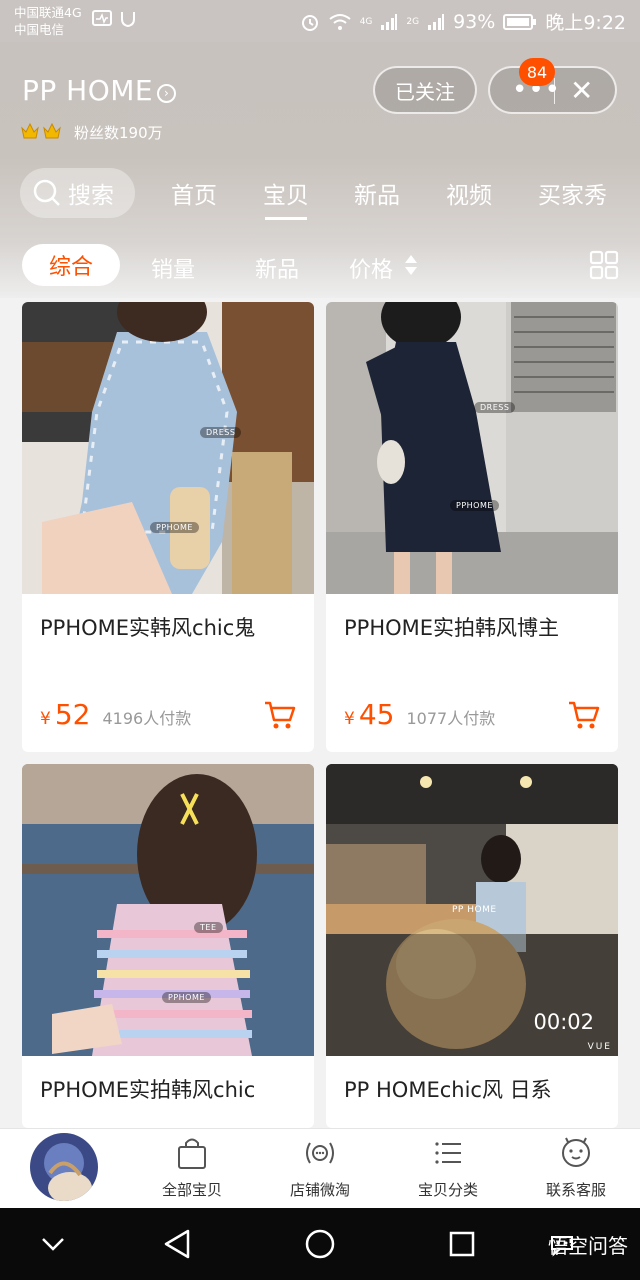 This screenshot has width=640, height=1280. I want to click on alarm-icon, so click(309, 22).